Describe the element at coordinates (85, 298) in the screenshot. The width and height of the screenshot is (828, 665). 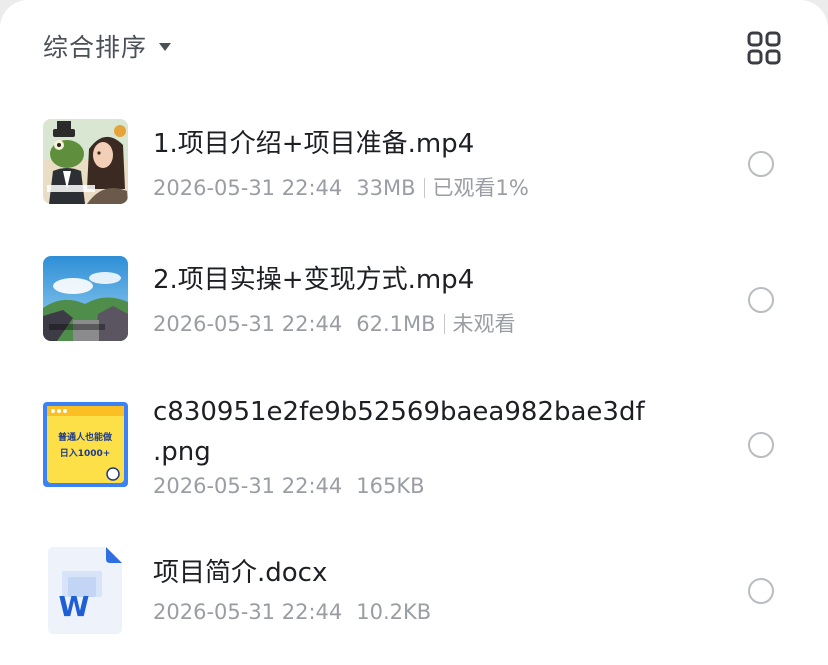
I see `video-thumbnail-landscape` at that location.